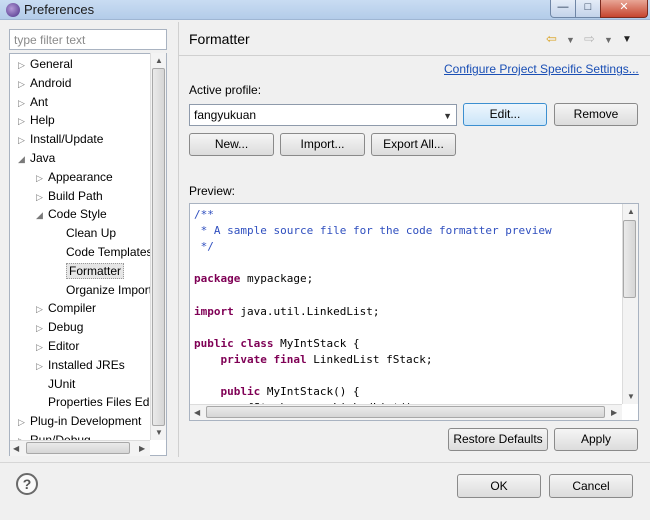 The image size is (650, 520). Describe the element at coordinates (62, 383) in the screenshot. I see `tree-item-label: JUnit` at that location.